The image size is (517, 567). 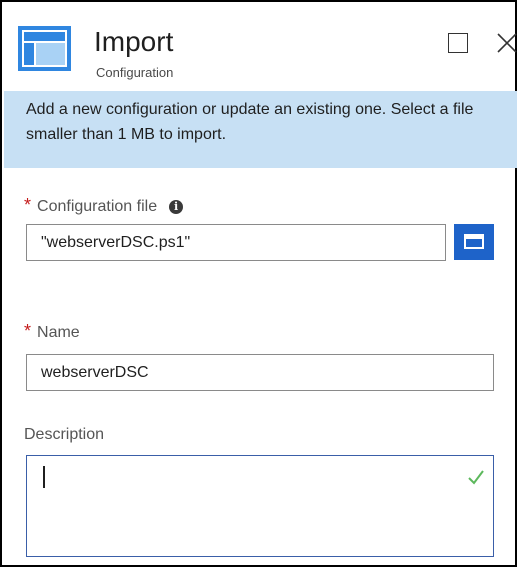 I want to click on maximize-icon, so click(x=458, y=43).